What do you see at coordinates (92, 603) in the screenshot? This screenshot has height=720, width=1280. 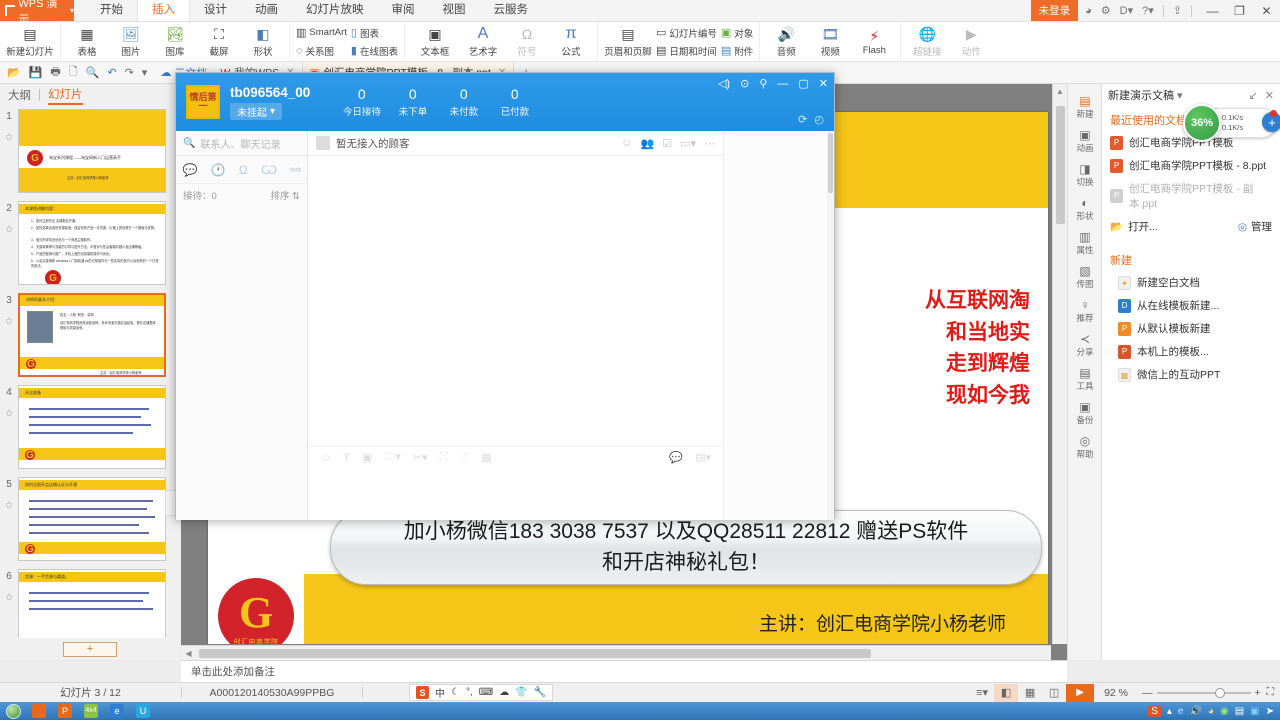 I see `slide-thumbnail: 货源：一手货源与渠道。` at bounding box center [92, 603].